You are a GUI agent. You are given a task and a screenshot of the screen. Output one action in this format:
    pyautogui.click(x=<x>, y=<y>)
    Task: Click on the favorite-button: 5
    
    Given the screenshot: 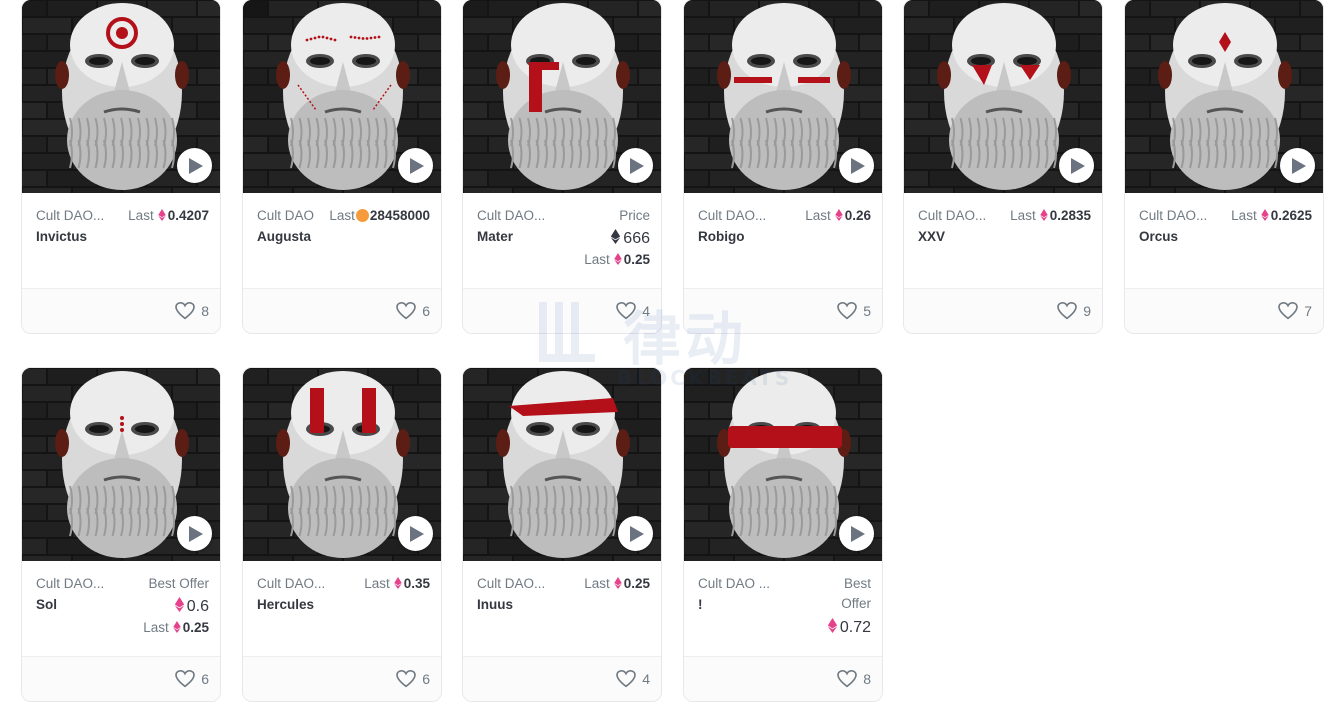 What is the action you would take?
    pyautogui.click(x=854, y=311)
    